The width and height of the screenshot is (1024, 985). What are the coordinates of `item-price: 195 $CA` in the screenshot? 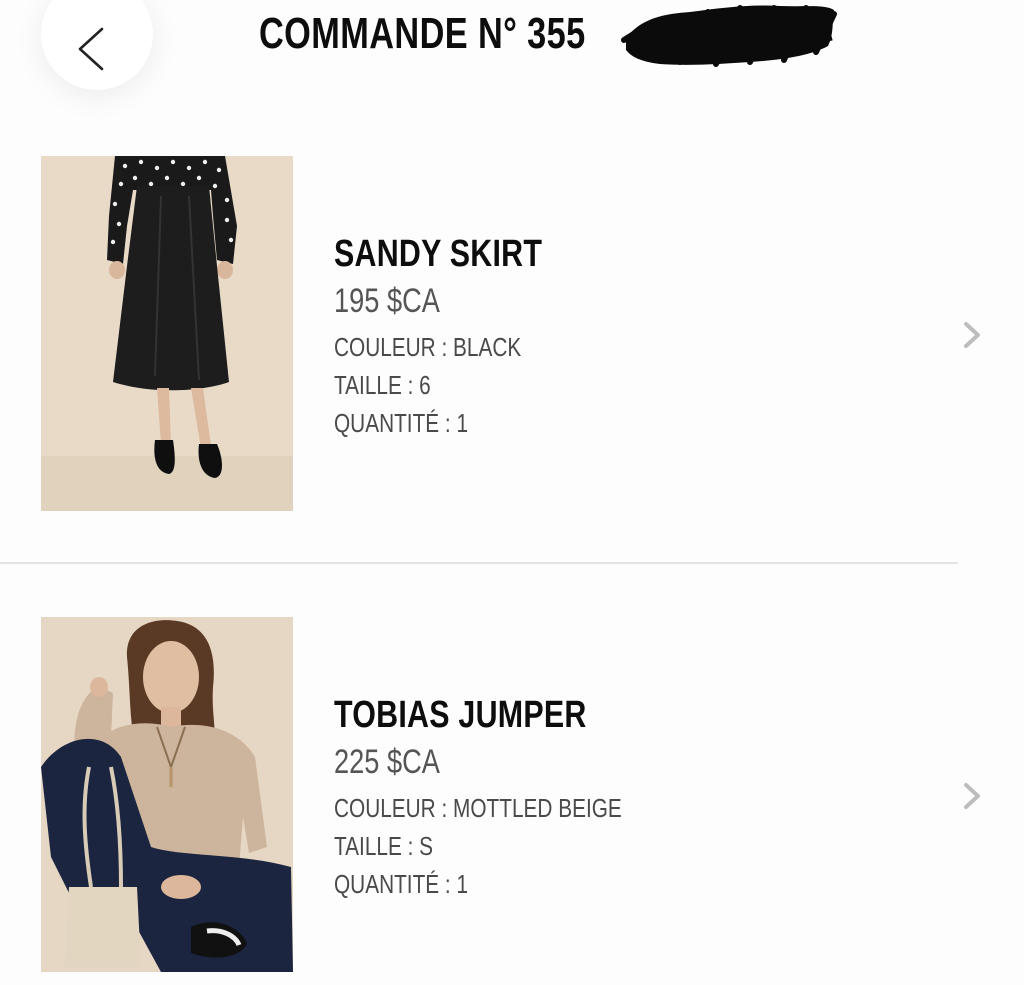 It's located at (387, 301).